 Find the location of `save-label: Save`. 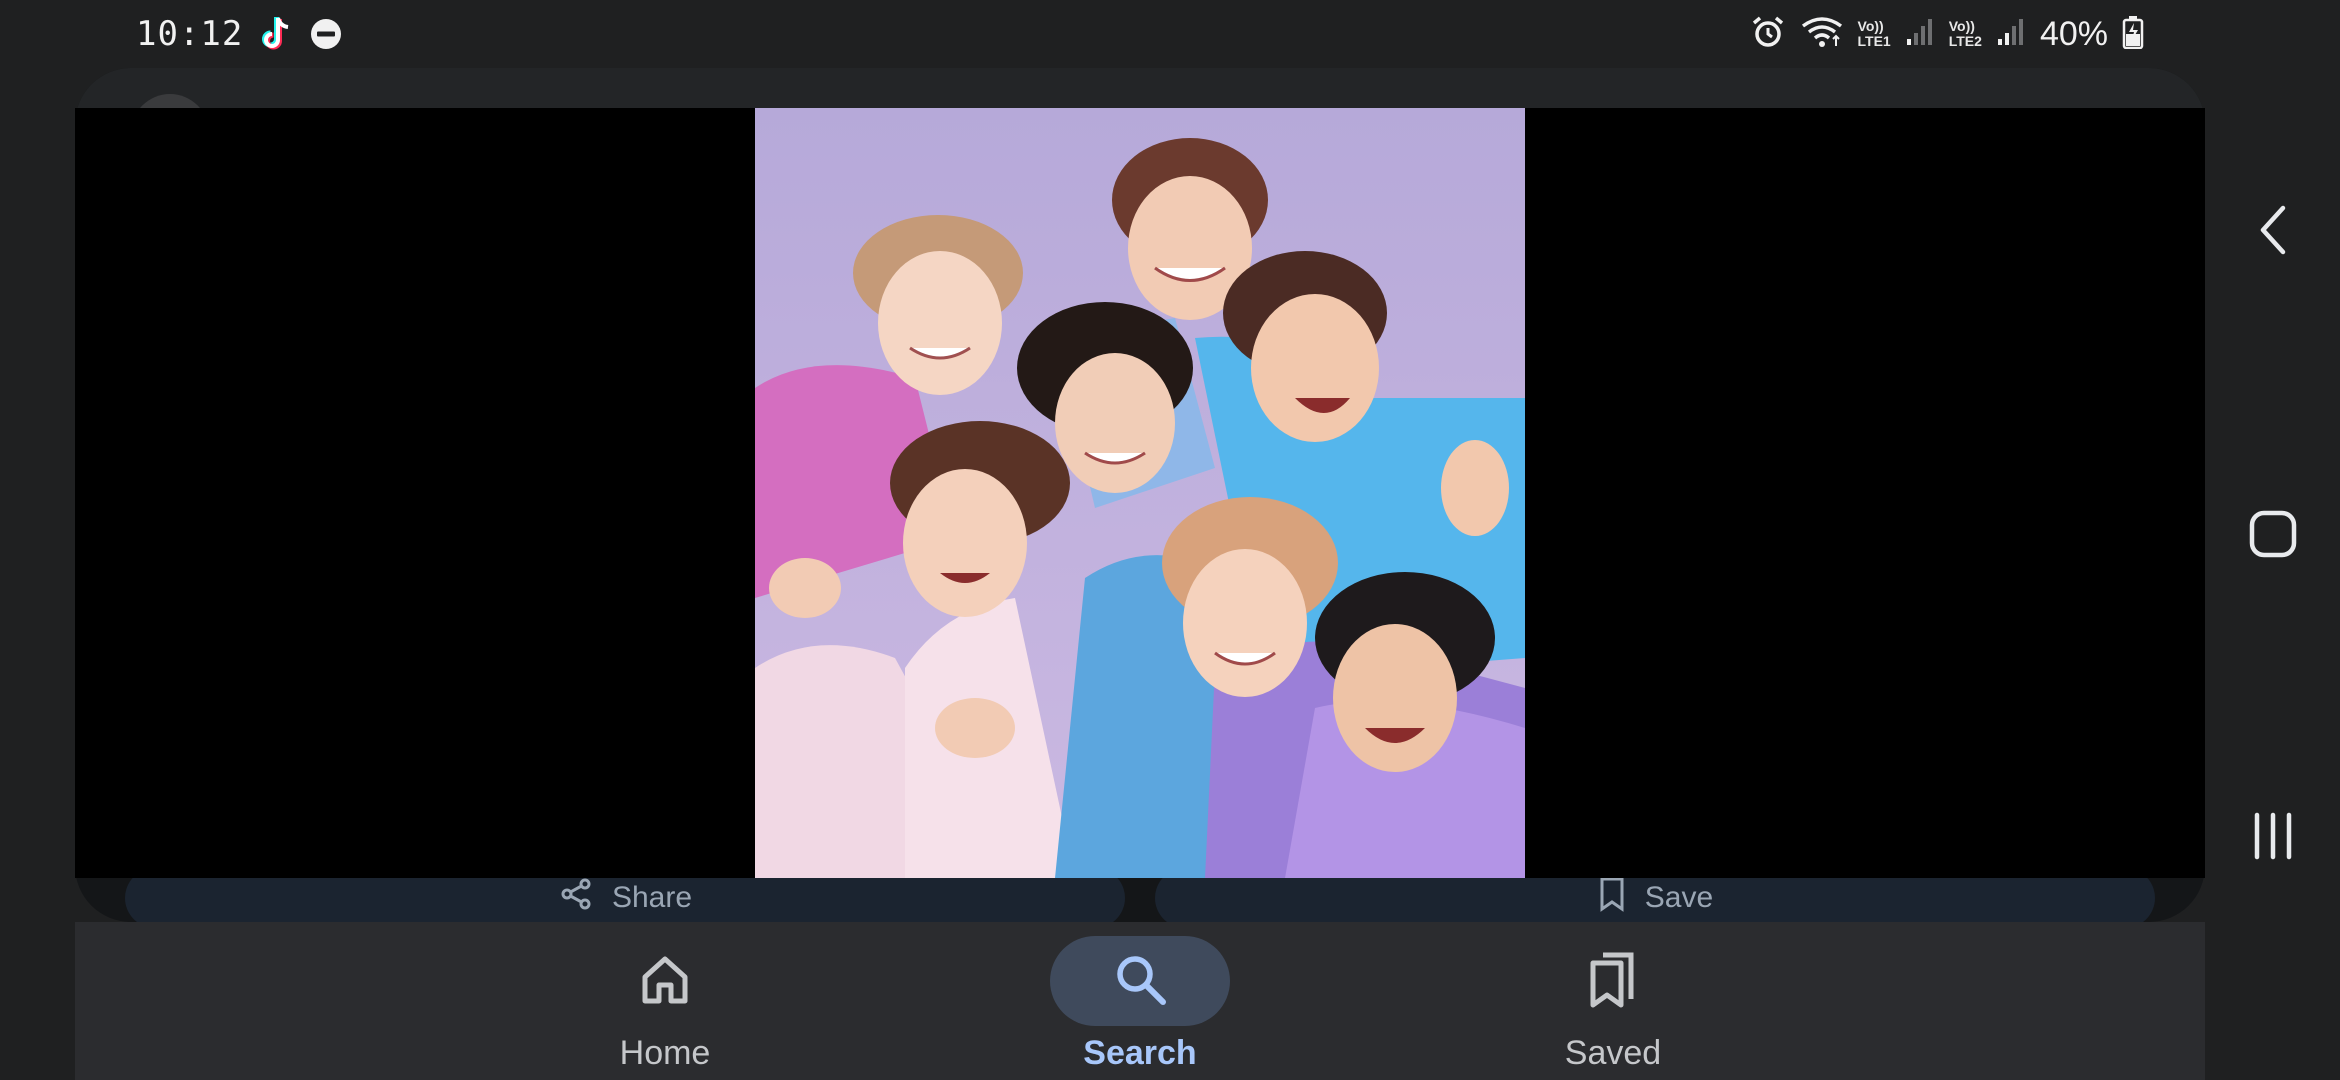

save-label: Save is located at coordinates (1679, 897).